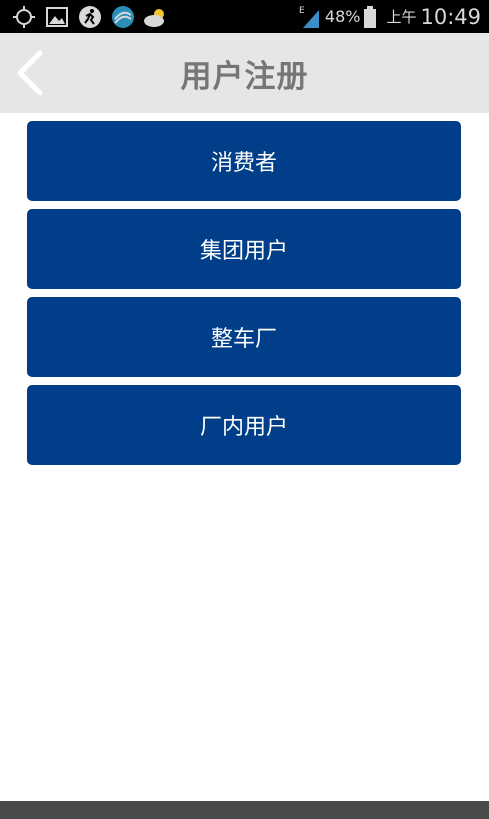 The image size is (489, 819). Describe the element at coordinates (244, 76) in the screenshot. I see `page-title: 用户注册` at that location.